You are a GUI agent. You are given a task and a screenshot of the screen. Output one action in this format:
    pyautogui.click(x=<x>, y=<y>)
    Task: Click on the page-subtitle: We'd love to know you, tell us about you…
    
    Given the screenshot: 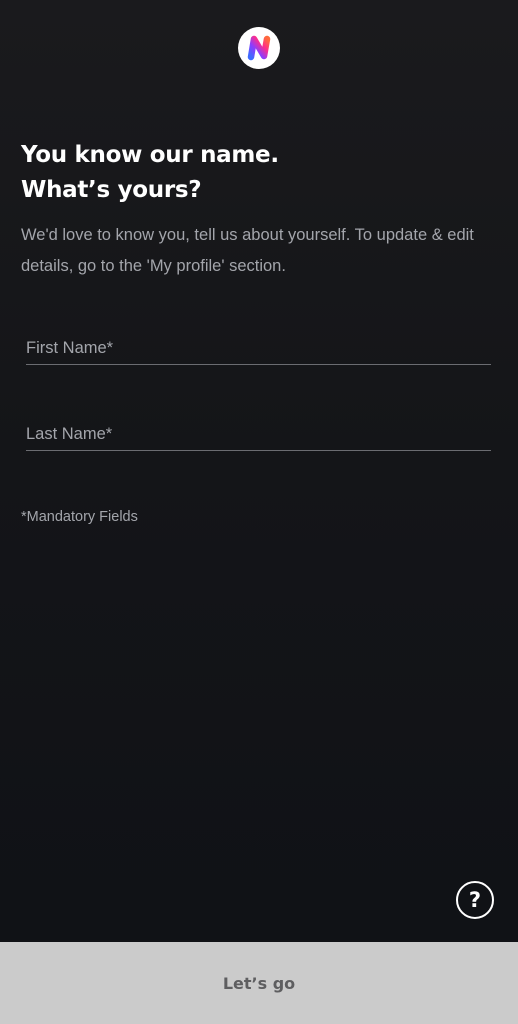 What is the action you would take?
    pyautogui.click(x=247, y=250)
    